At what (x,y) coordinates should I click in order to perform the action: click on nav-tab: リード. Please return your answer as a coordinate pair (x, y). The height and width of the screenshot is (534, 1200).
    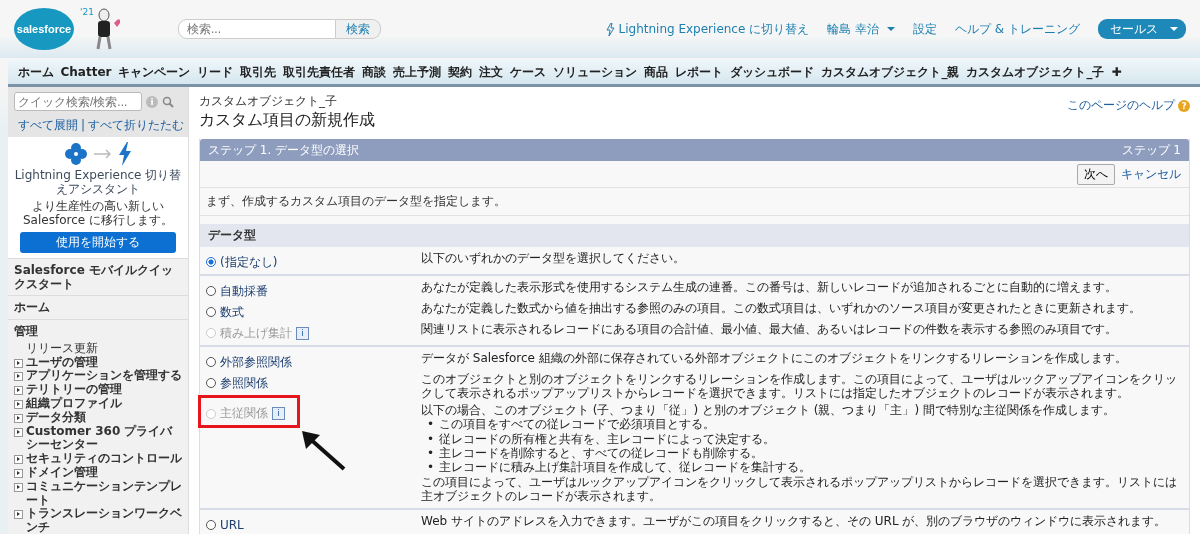
    Looking at the image, I should click on (215, 72).